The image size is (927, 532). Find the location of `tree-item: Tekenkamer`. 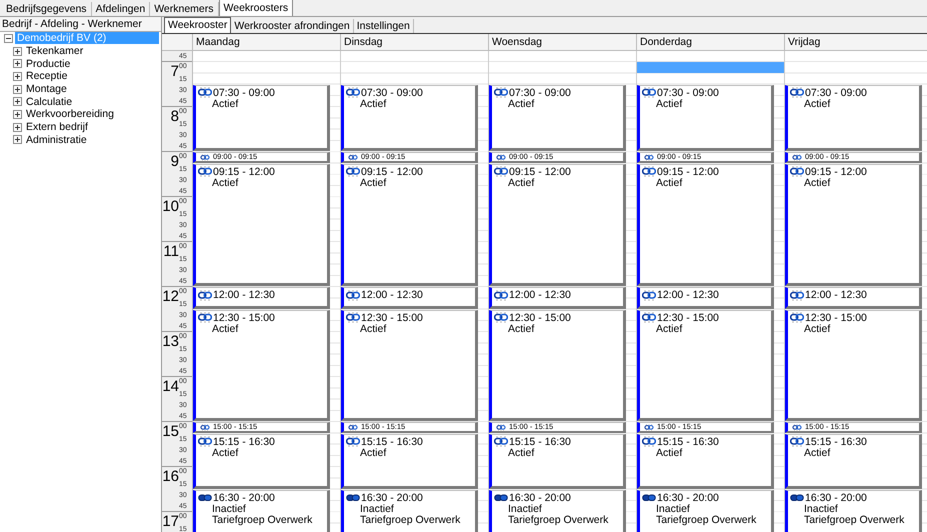

tree-item: Tekenkamer is located at coordinates (55, 51).